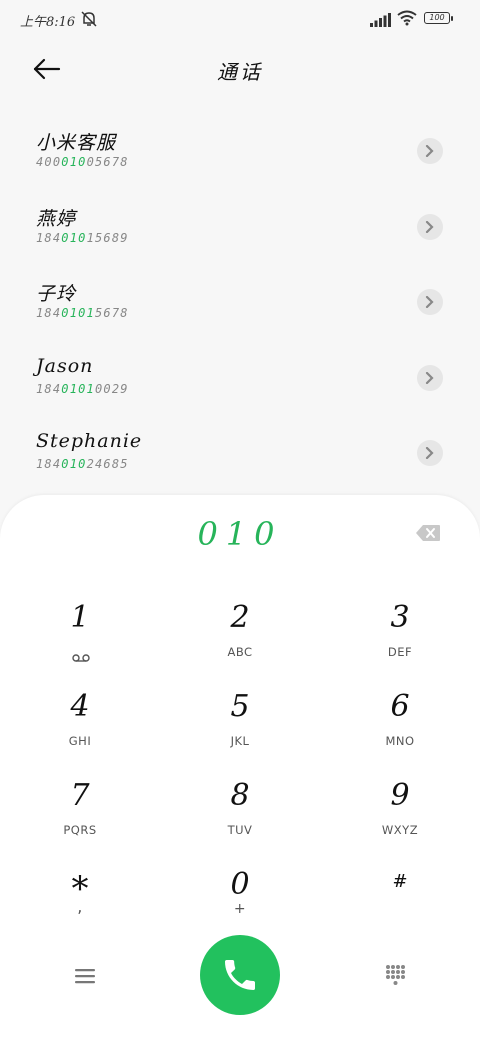  Describe the element at coordinates (240, 534) in the screenshot. I see `dial-number-display: 010` at that location.